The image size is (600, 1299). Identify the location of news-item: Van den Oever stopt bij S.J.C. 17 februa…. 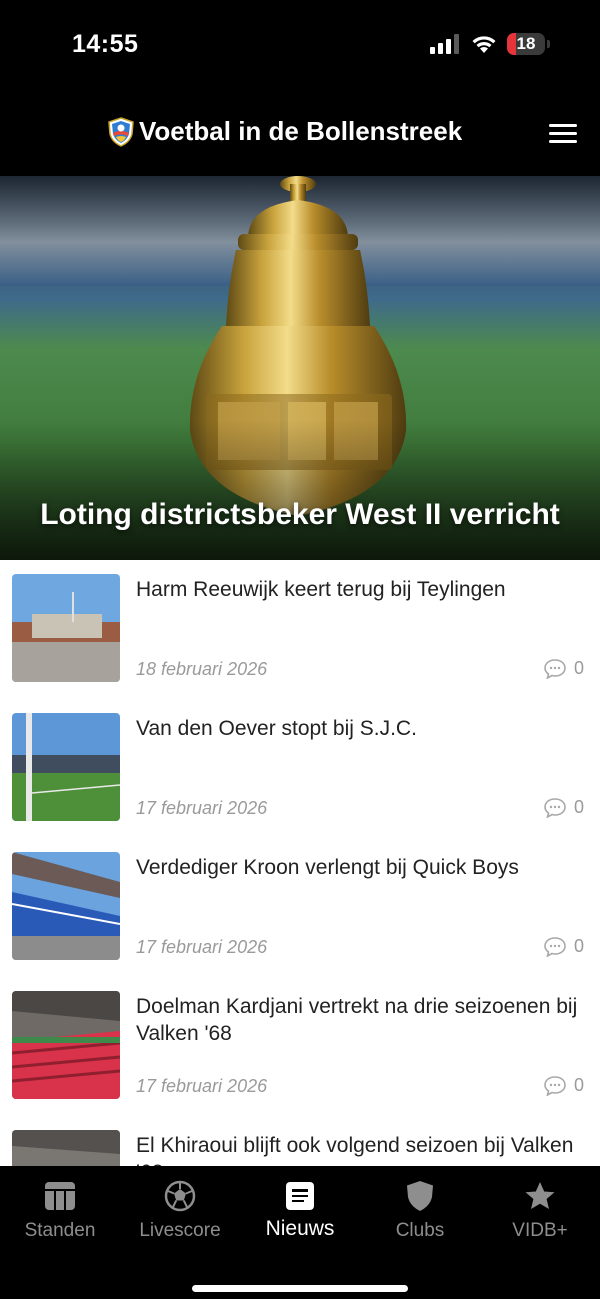
(300, 769).